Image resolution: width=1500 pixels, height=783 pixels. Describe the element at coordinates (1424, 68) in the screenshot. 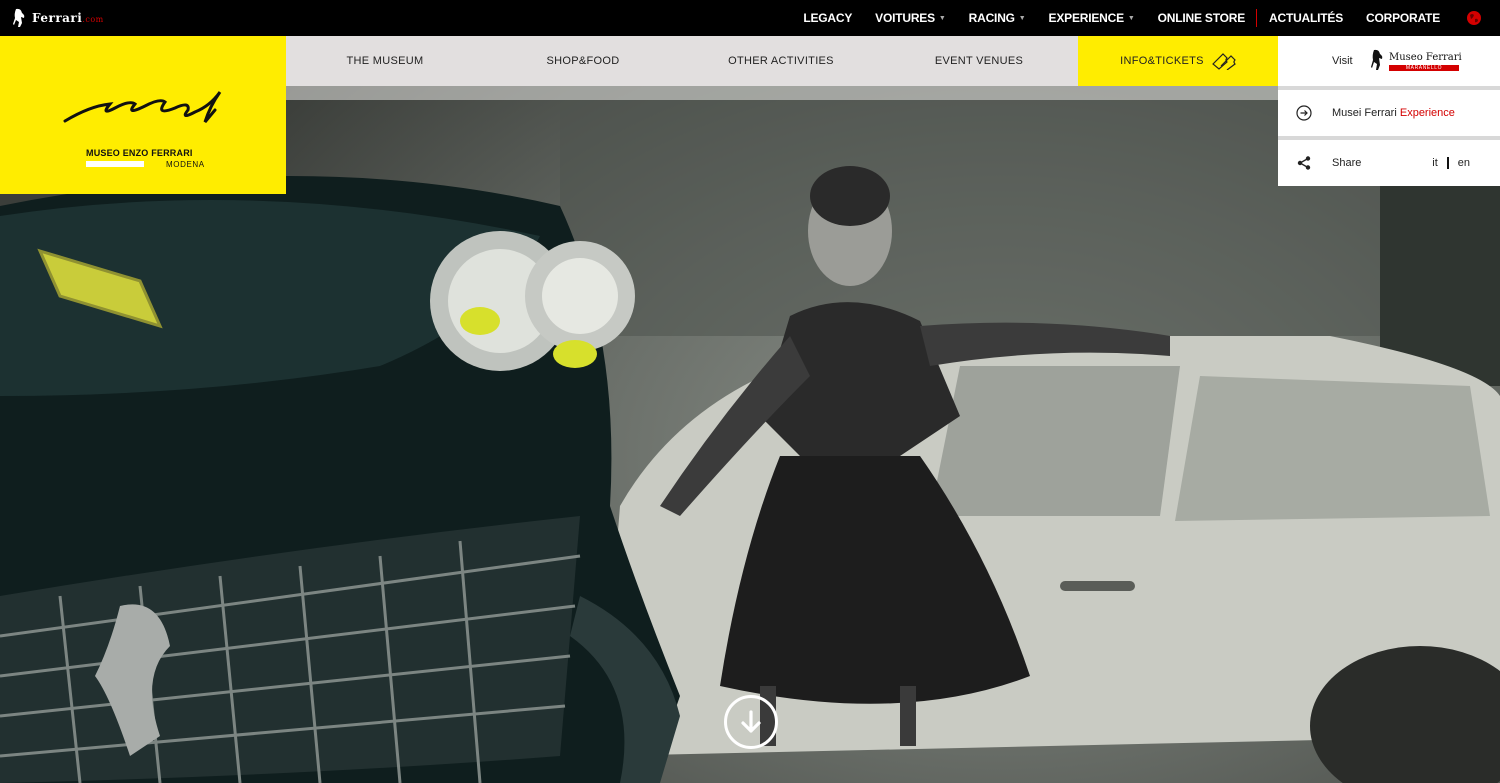

I see `maranello-label: MARANELLO` at that location.